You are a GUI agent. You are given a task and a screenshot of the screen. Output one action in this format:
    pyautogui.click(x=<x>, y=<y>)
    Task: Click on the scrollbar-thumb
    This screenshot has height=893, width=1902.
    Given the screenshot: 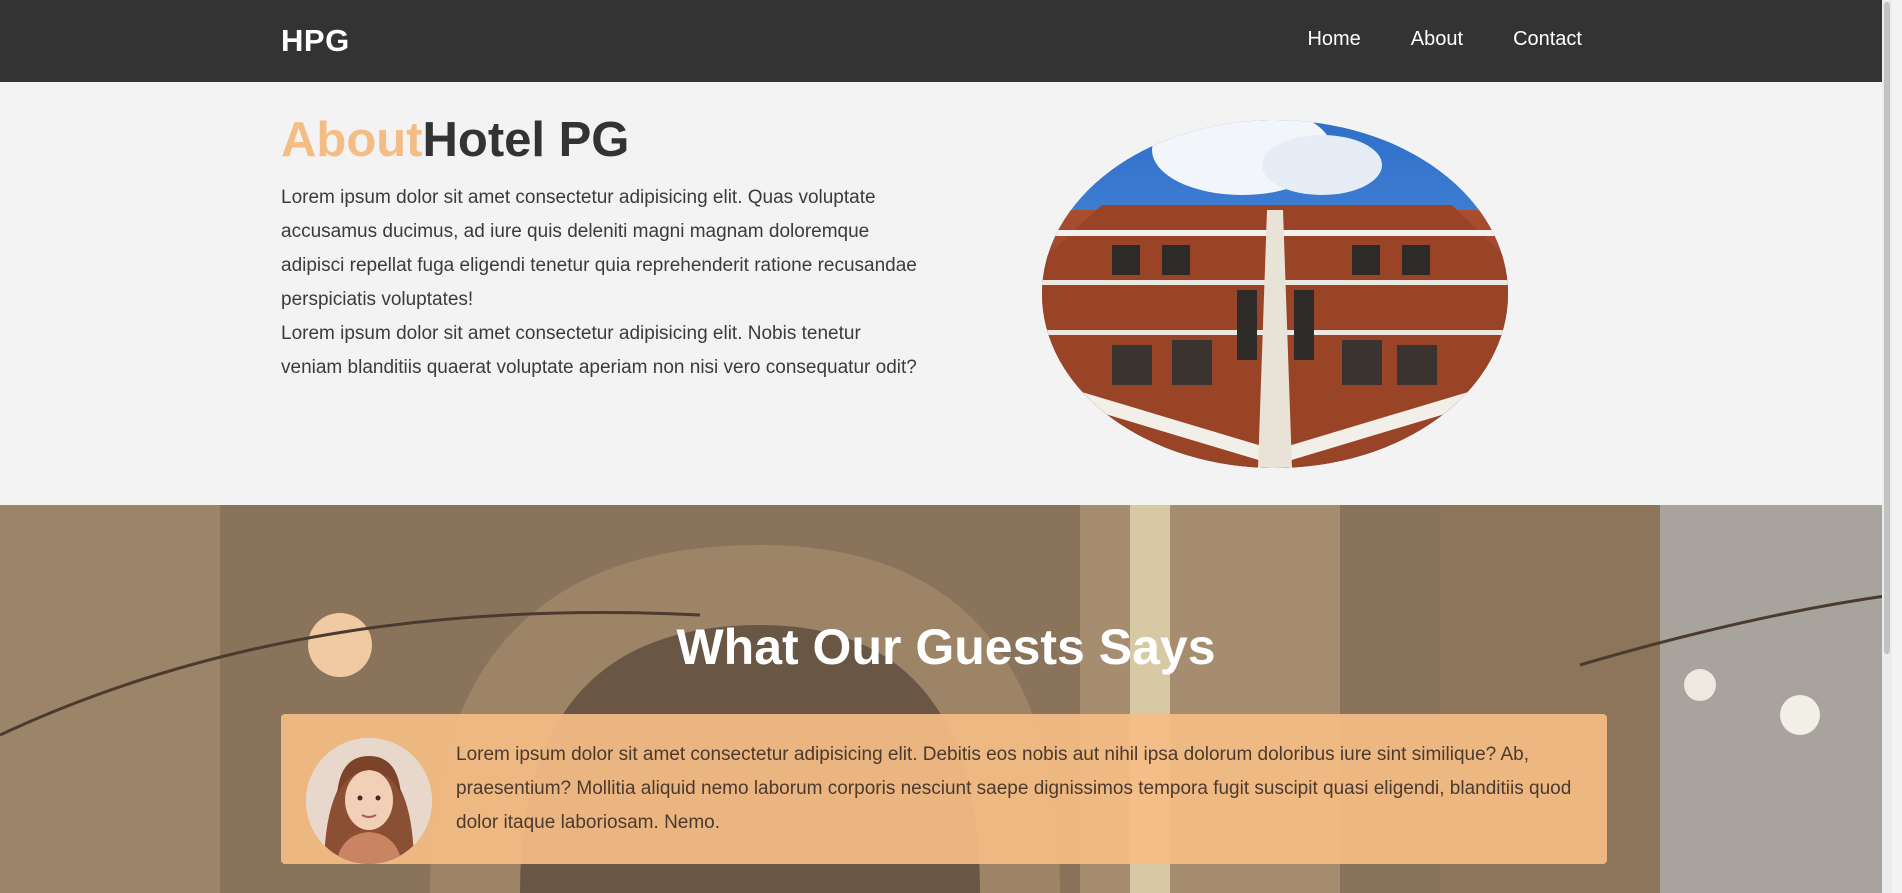 What is the action you would take?
    pyautogui.click(x=1887, y=328)
    